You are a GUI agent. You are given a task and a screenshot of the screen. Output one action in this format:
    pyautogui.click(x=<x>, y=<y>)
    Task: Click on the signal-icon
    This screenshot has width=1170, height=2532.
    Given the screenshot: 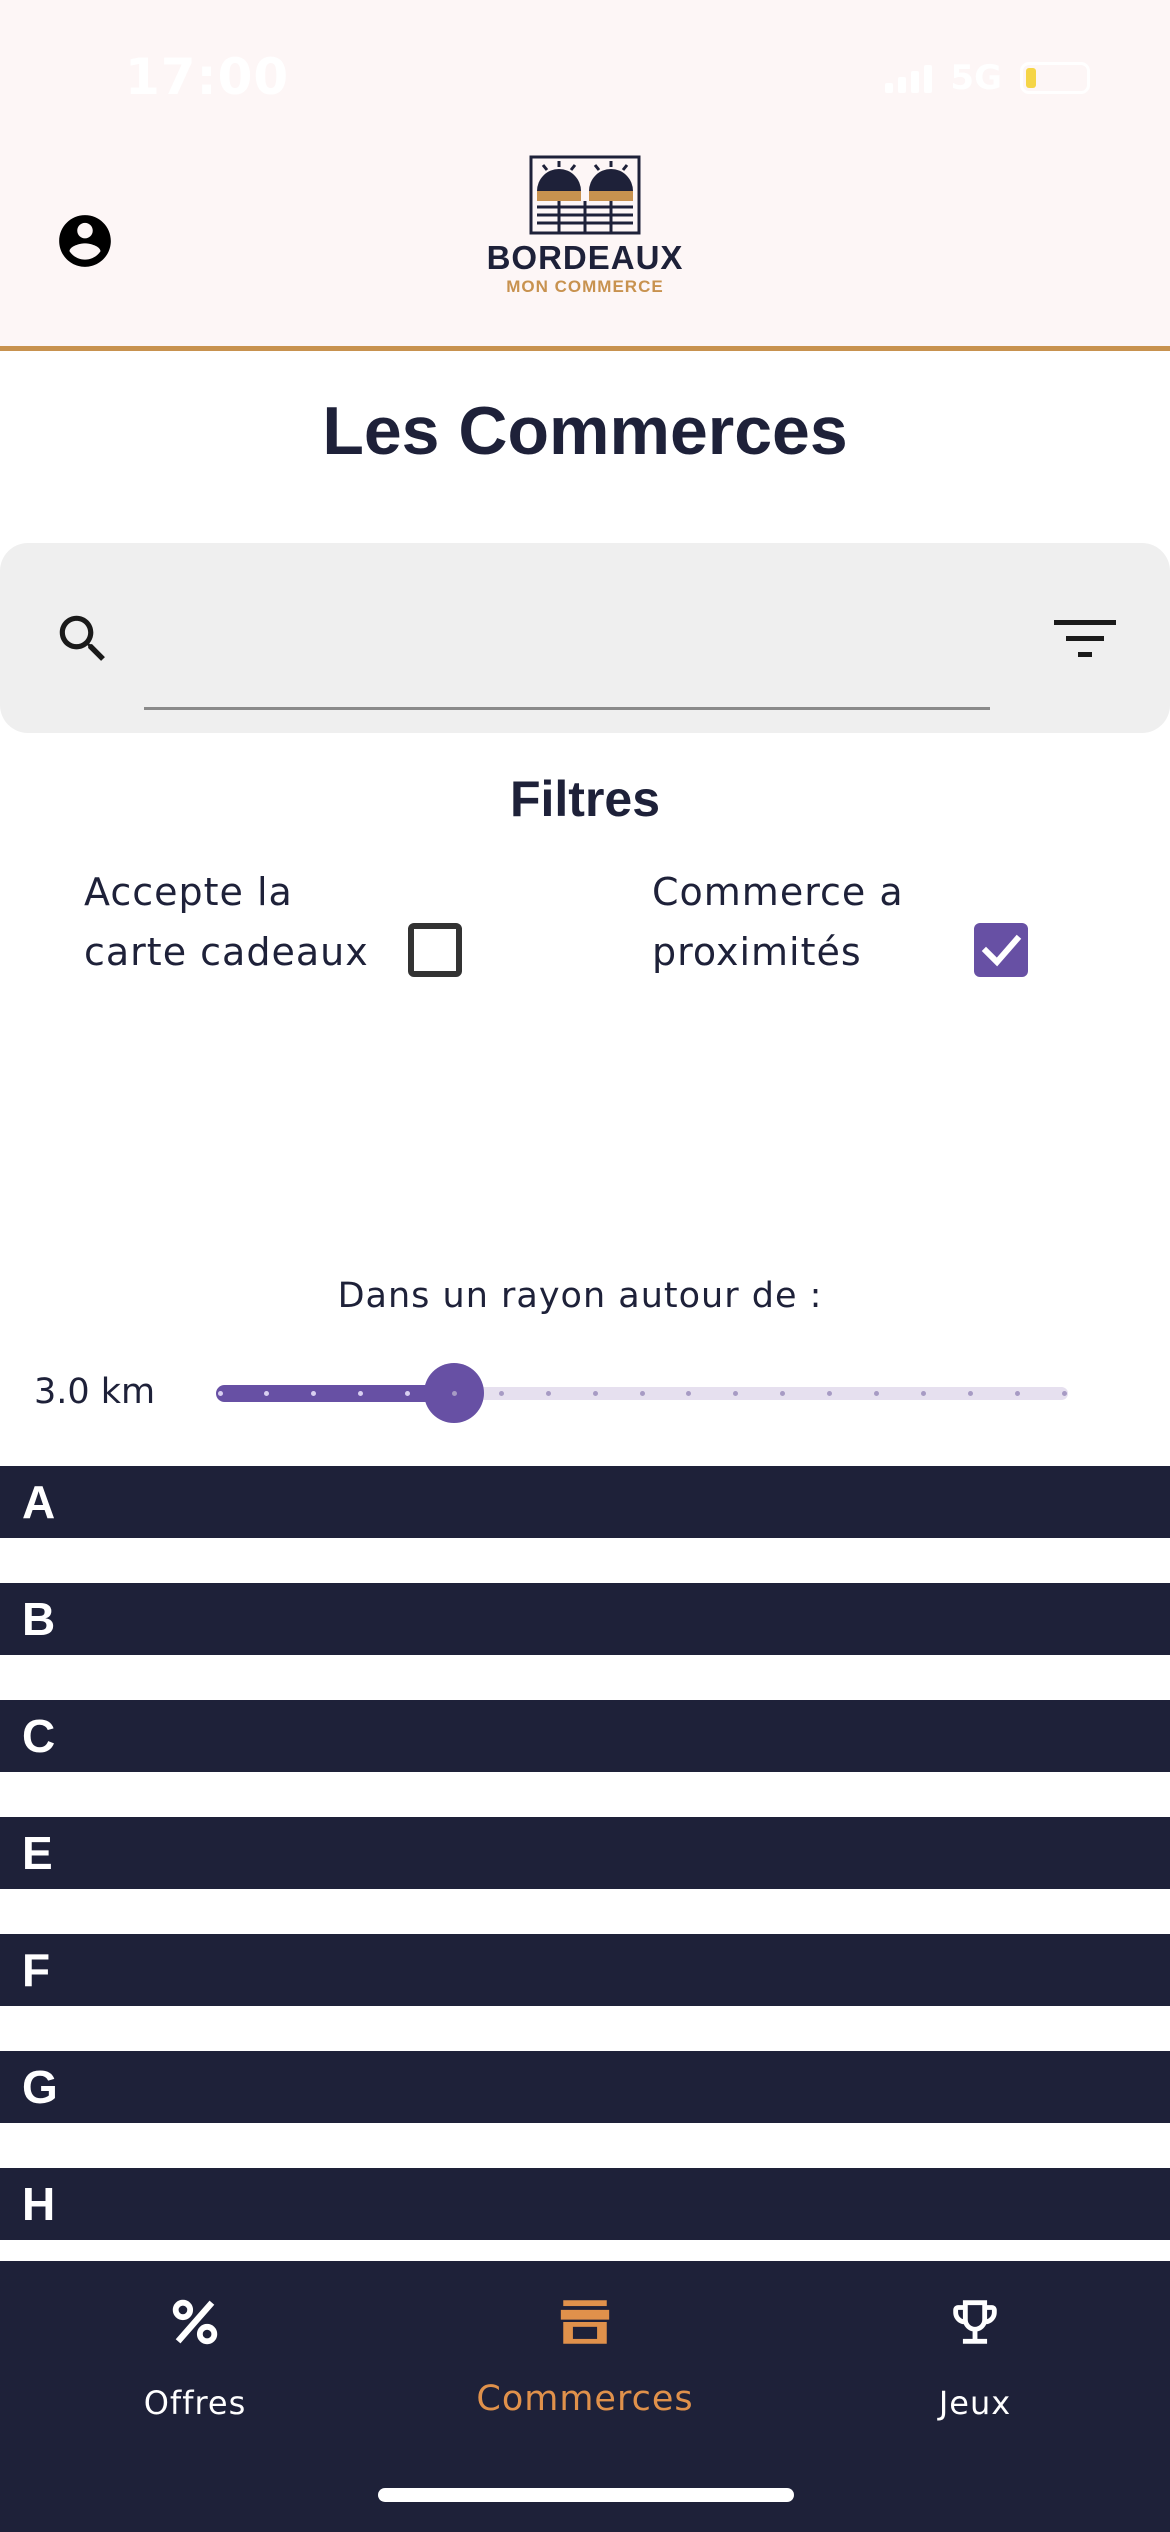 What is the action you would take?
    pyautogui.click(x=909, y=78)
    